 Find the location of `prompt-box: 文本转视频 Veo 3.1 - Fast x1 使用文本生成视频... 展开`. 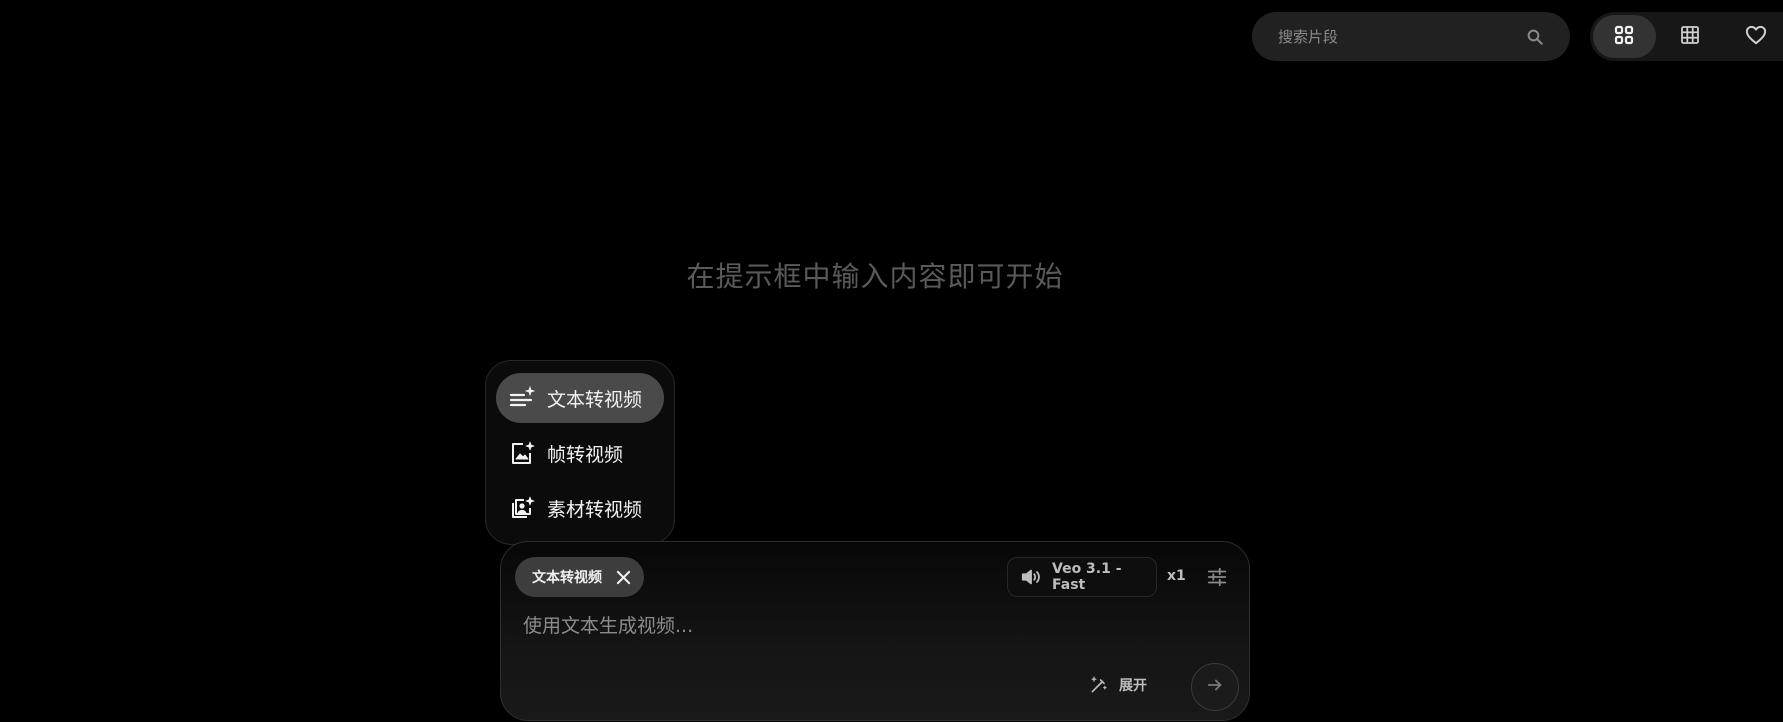

prompt-box: 文本转视频 Veo 3.1 - Fast x1 使用文本生成视频... 展开 is located at coordinates (875, 631).